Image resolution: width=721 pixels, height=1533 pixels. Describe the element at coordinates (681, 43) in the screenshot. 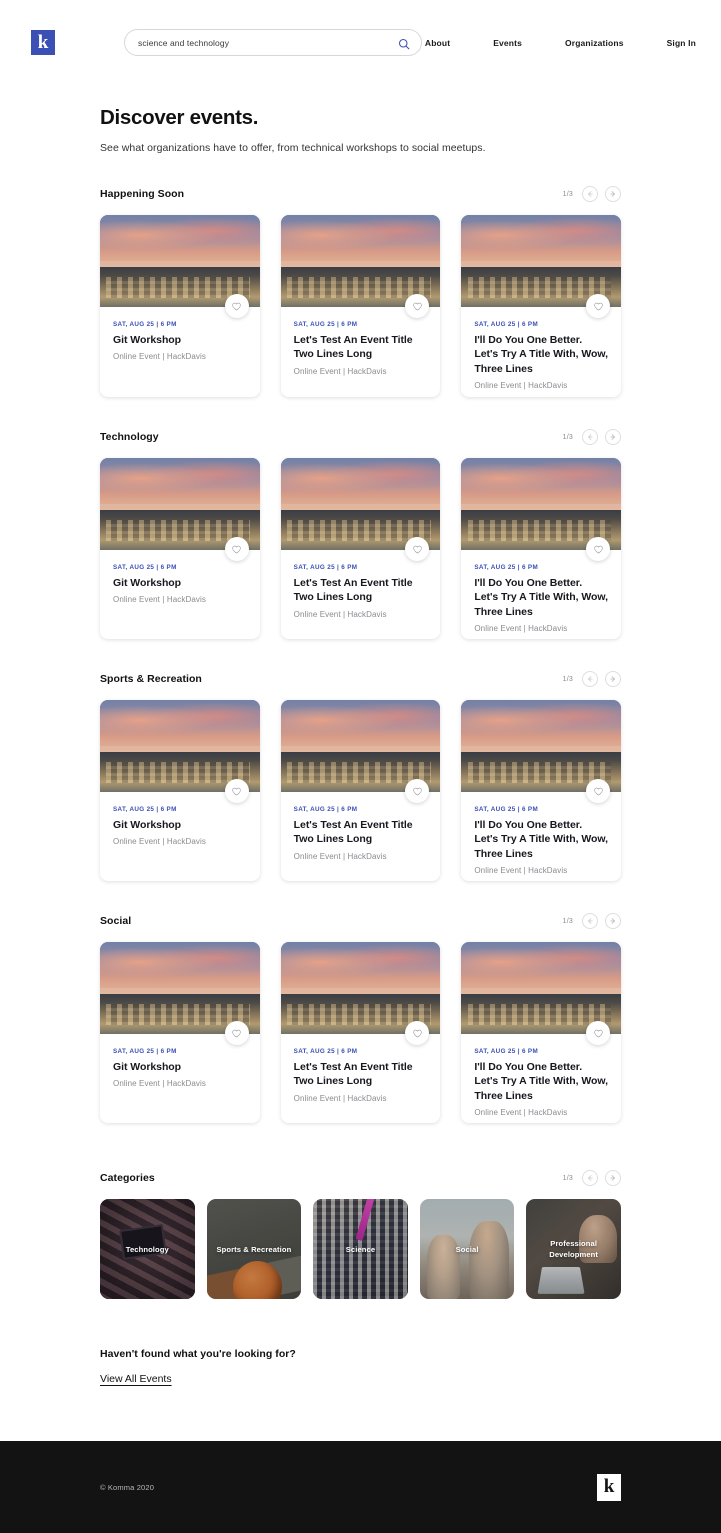

I see `nav-link-sign-in: Sign In` at that location.